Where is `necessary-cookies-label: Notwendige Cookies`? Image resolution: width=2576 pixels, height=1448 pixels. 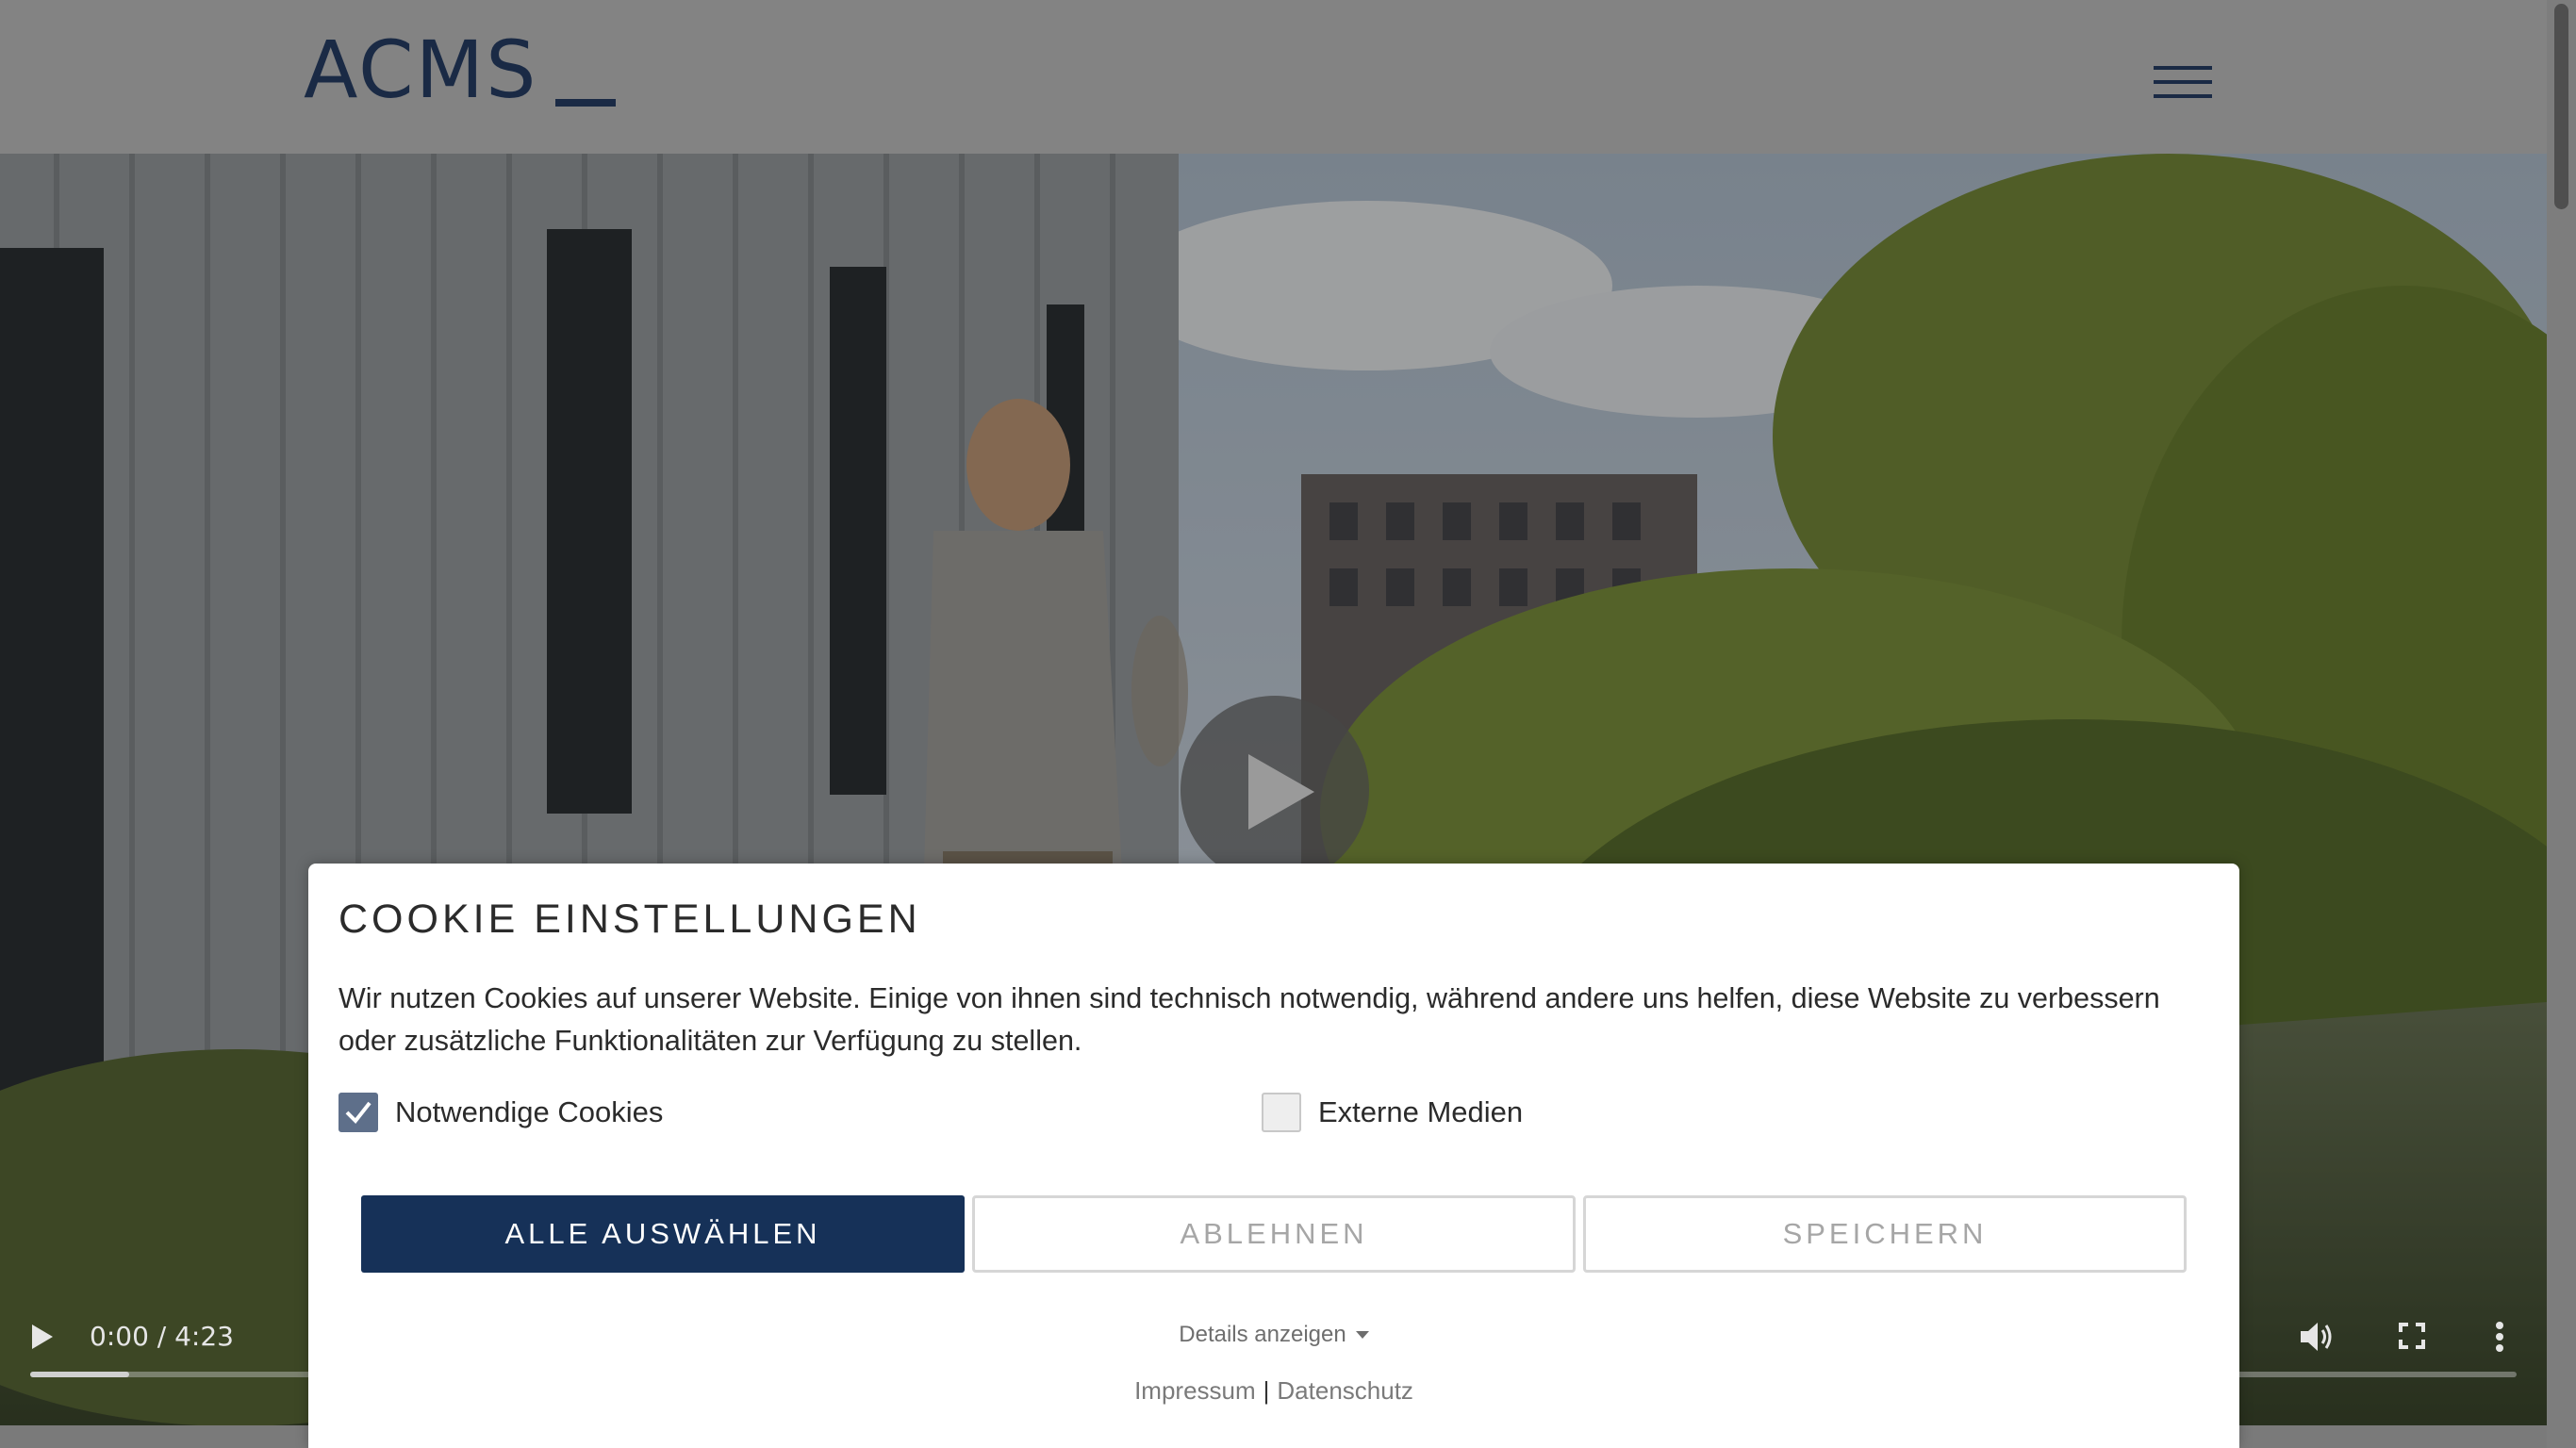 necessary-cookies-label: Notwendige Cookies is located at coordinates (529, 1111).